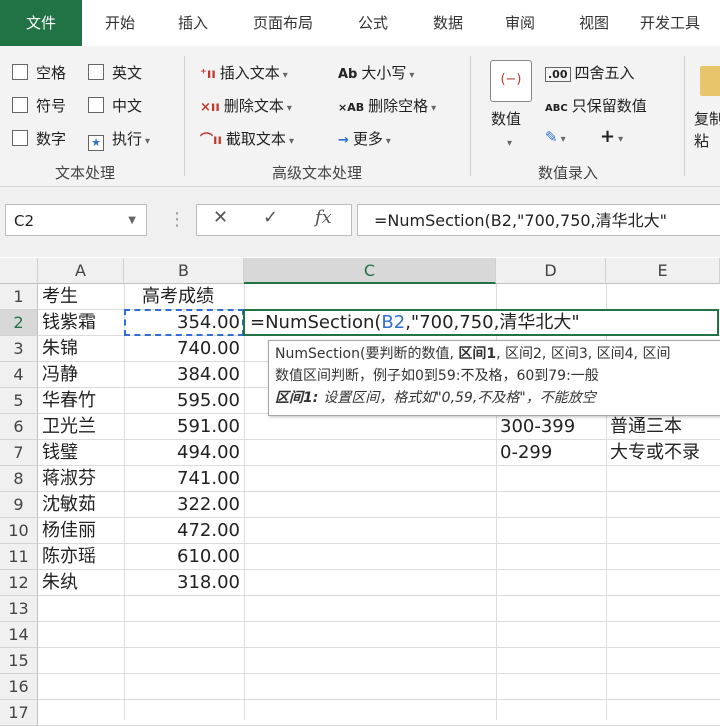  What do you see at coordinates (39, 72) in the screenshot?
I see `checkbox-space: 空格` at bounding box center [39, 72].